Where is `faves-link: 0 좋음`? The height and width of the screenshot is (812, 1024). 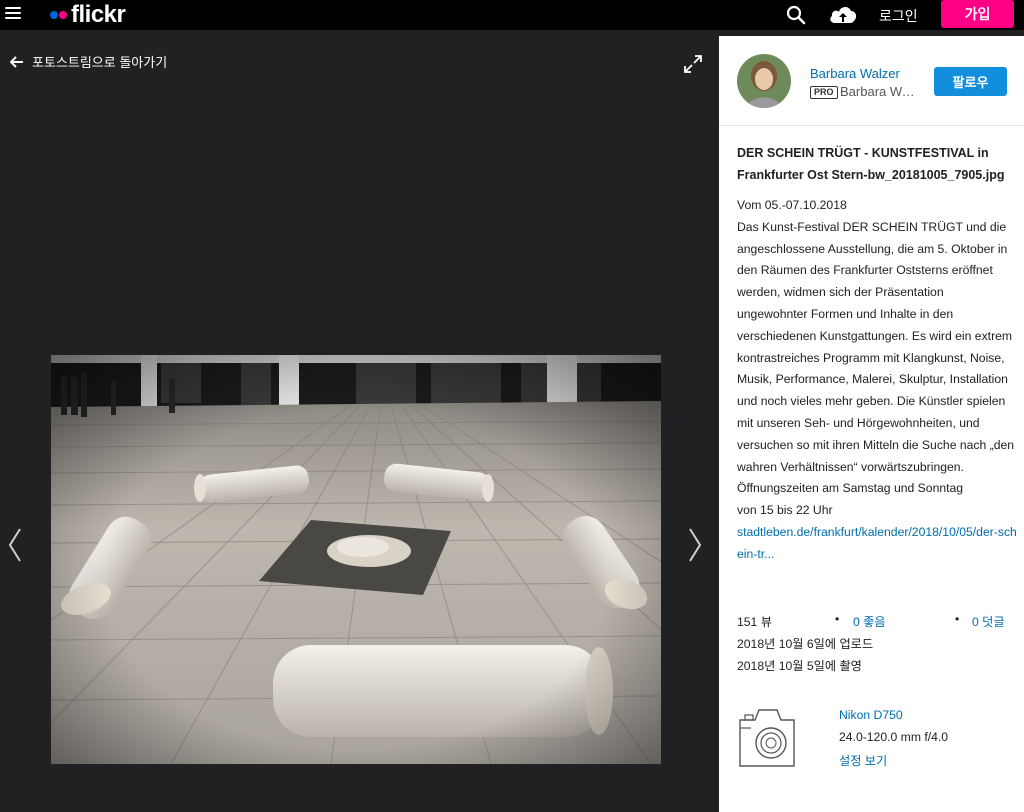
faves-link: 0 좋음 is located at coordinates (869, 621).